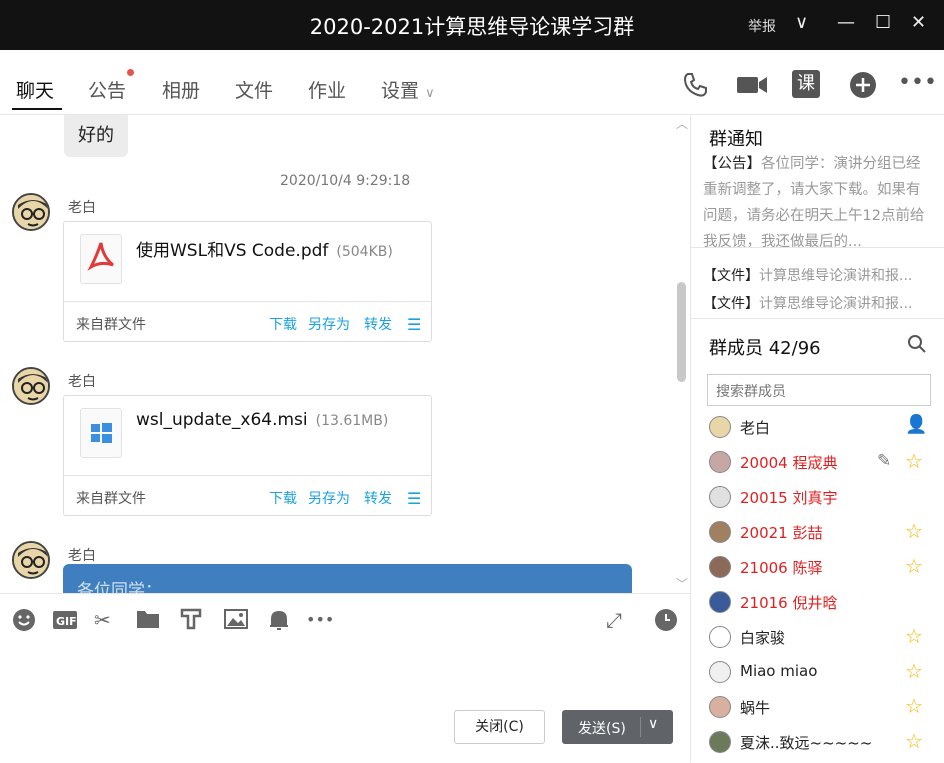 This screenshot has height=763, width=944. I want to click on close-icon: ✕, so click(918, 22).